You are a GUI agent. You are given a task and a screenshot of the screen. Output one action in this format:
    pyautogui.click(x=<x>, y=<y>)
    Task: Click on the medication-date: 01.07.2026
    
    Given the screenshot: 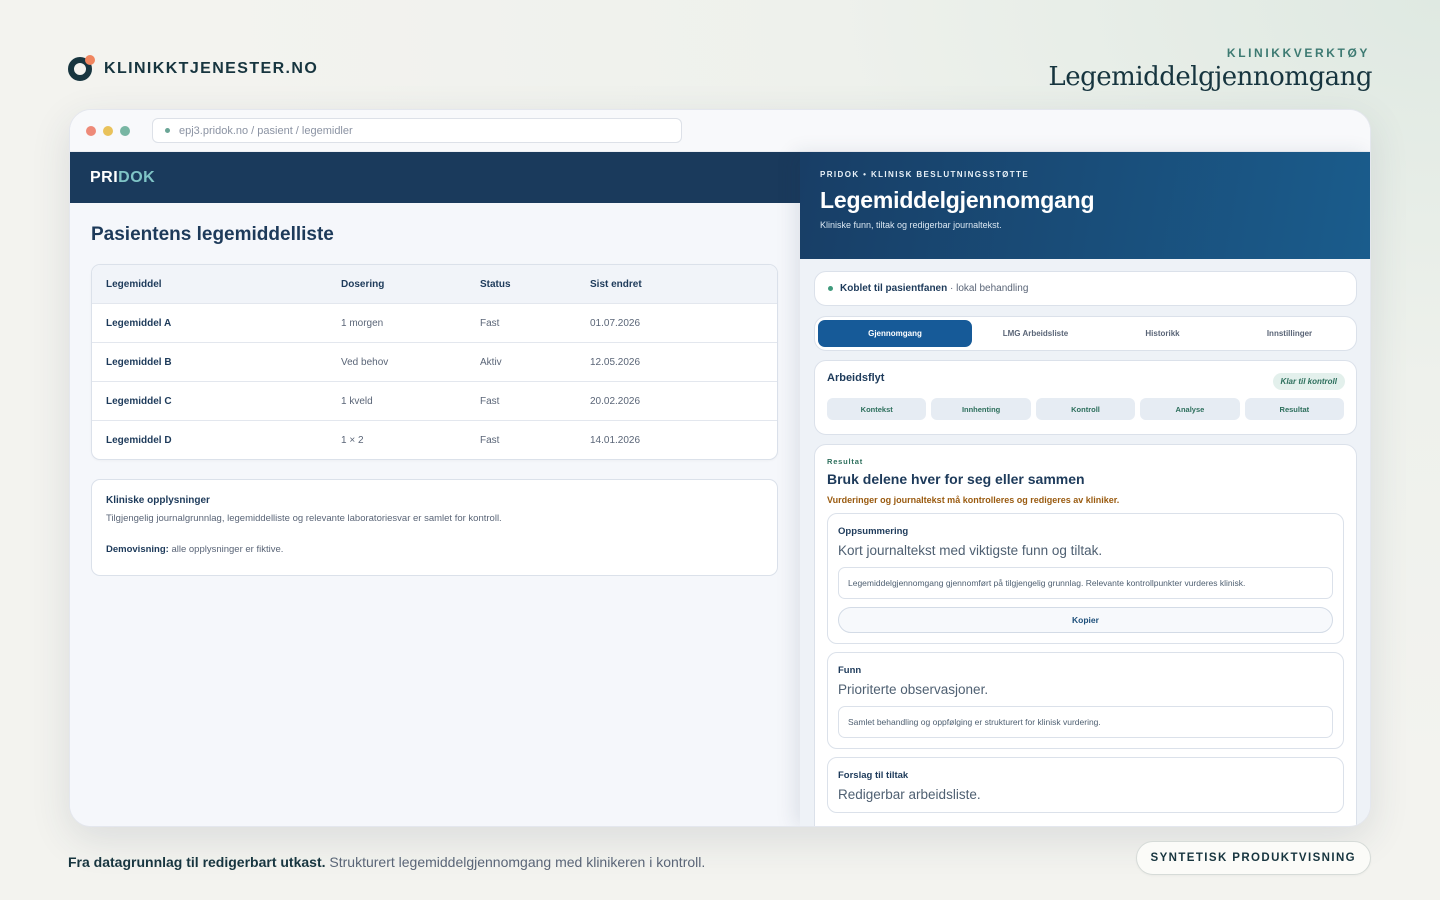 What is the action you would take?
    pyautogui.click(x=615, y=323)
    